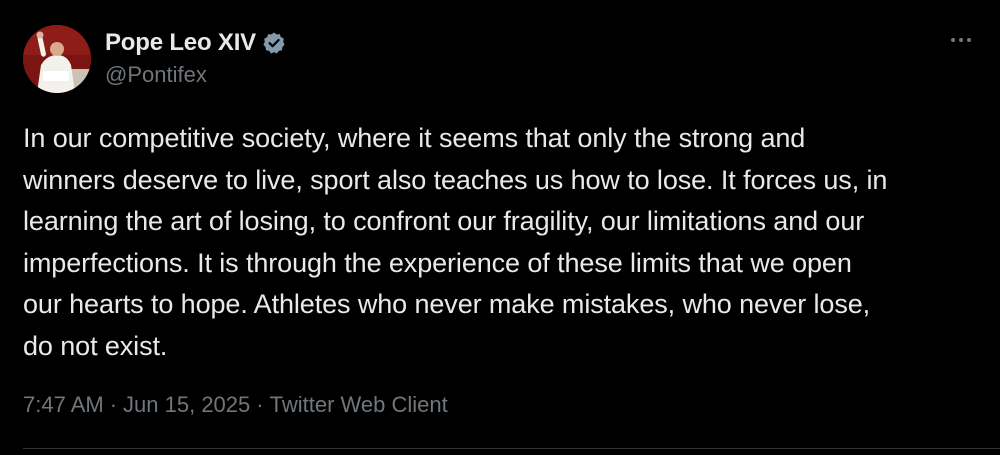 This screenshot has height=455, width=1000. I want to click on tweet-source: Twitter Web Client, so click(359, 405).